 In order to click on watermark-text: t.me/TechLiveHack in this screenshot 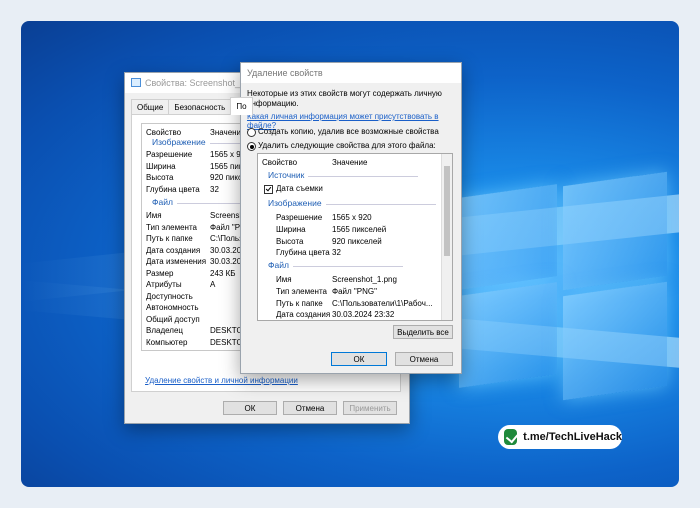, I will do `click(572, 437)`.